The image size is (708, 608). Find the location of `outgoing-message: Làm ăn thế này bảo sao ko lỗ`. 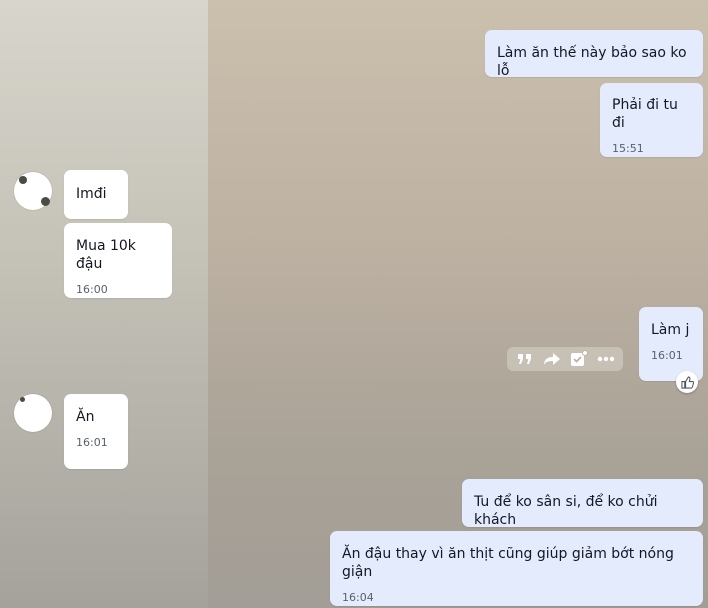

outgoing-message: Làm ăn thế này bảo sao ko lỗ is located at coordinates (594, 54).